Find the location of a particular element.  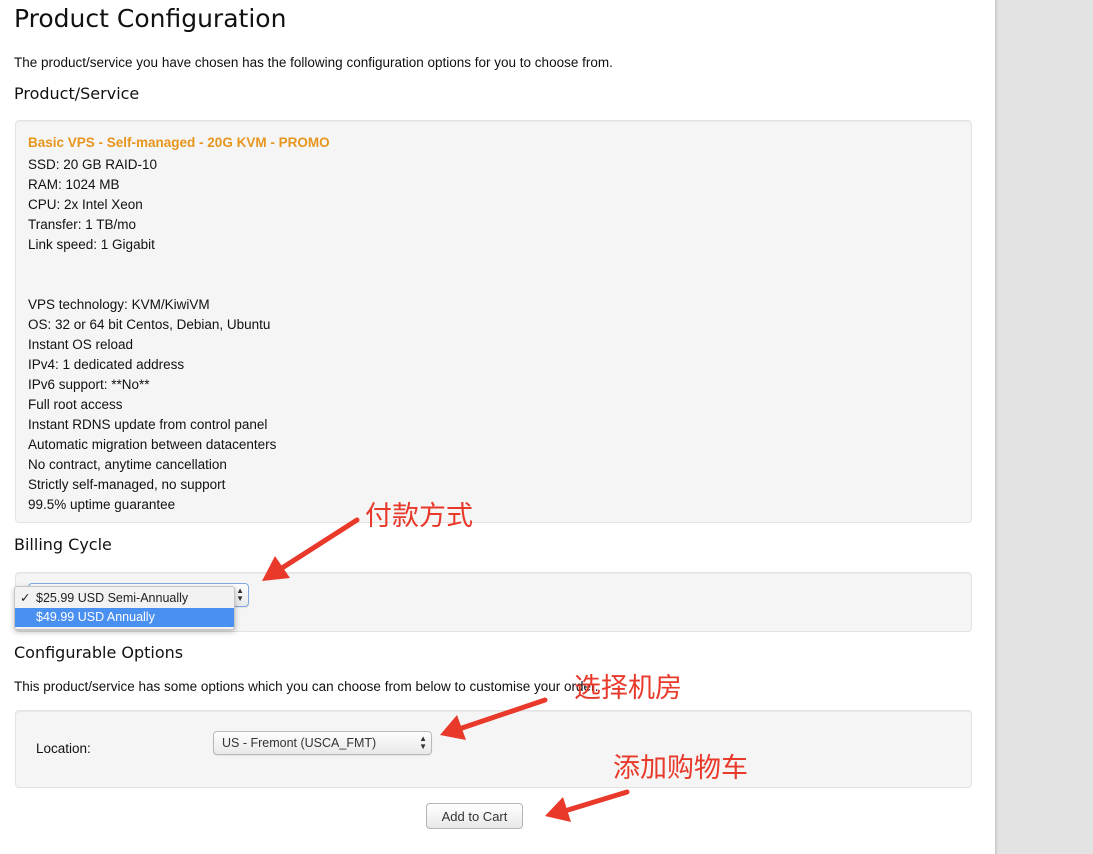

annotation-payment-method: 付款方式 is located at coordinates (419, 516).